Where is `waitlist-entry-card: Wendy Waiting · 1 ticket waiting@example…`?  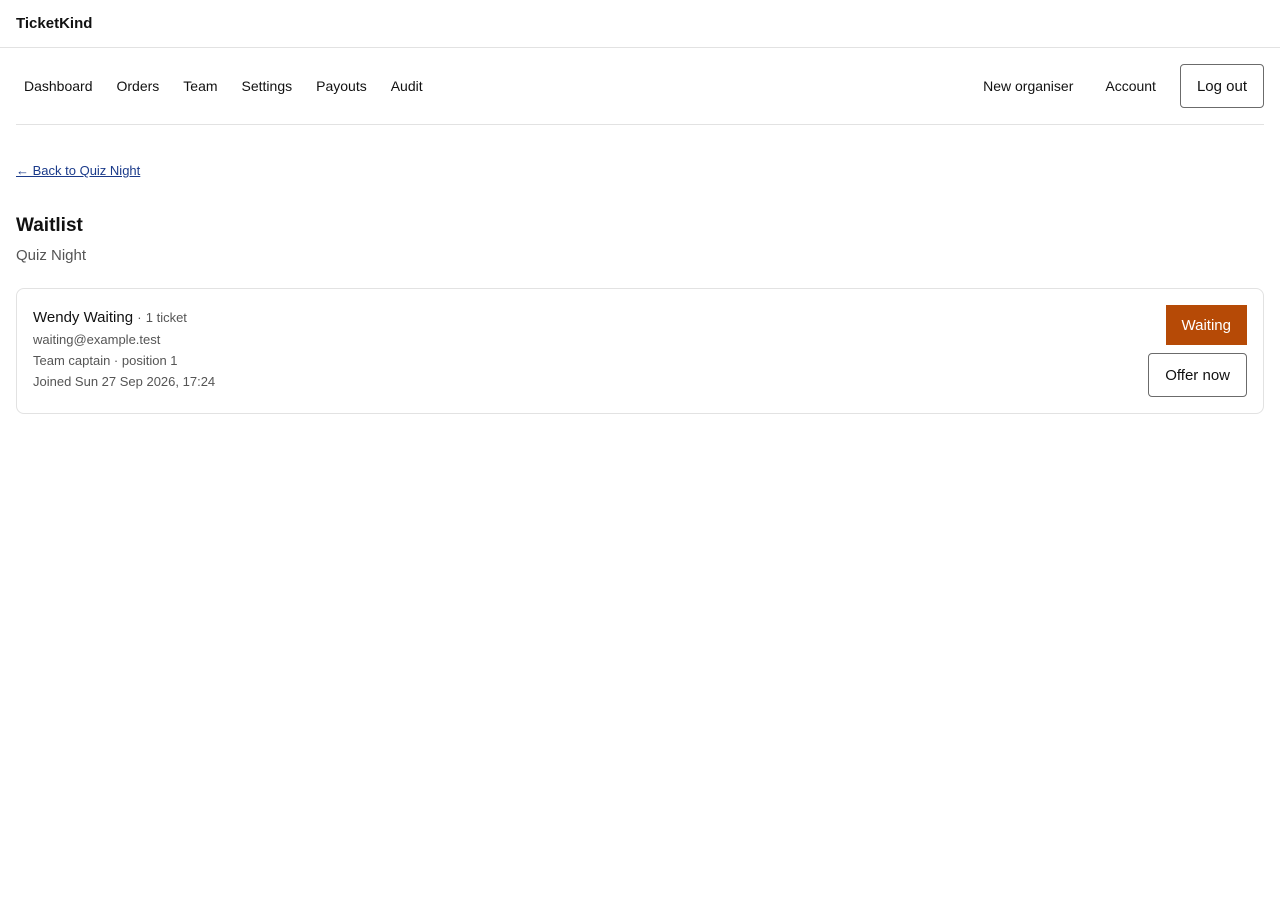 waitlist-entry-card: Wendy Waiting · 1 ticket waiting@example… is located at coordinates (640, 351).